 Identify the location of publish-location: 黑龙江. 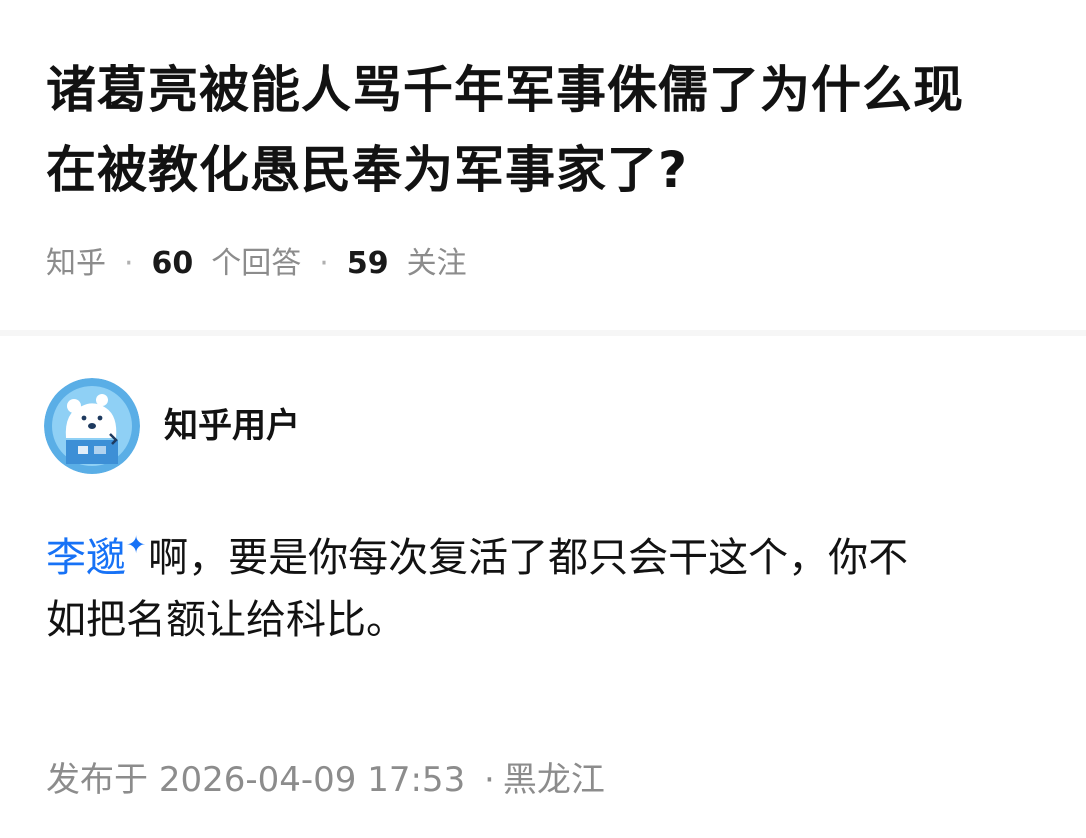
(553, 780).